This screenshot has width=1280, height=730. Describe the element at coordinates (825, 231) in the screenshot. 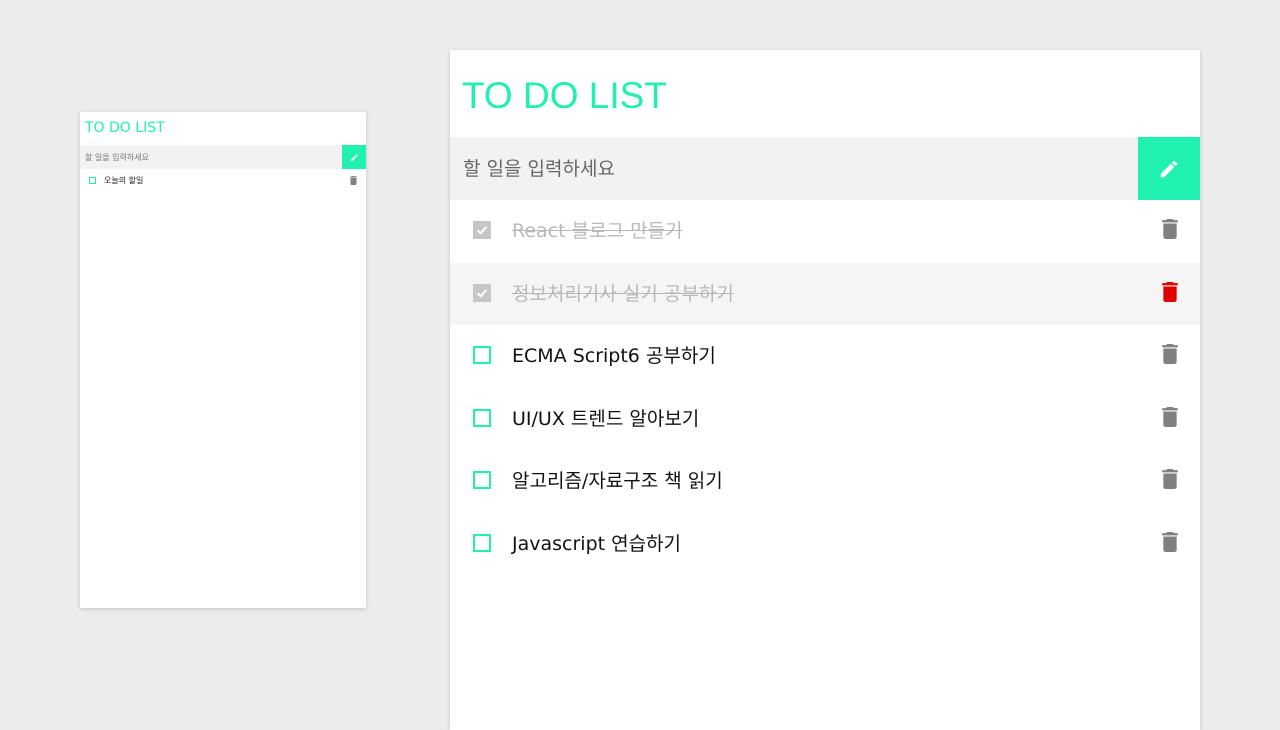

I see `todo-item: React 블로그 만들기` at that location.